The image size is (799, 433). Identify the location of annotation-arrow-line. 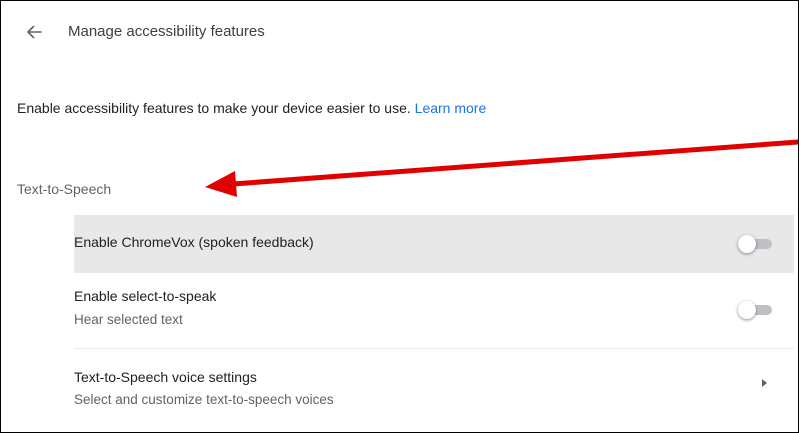
(514, 163).